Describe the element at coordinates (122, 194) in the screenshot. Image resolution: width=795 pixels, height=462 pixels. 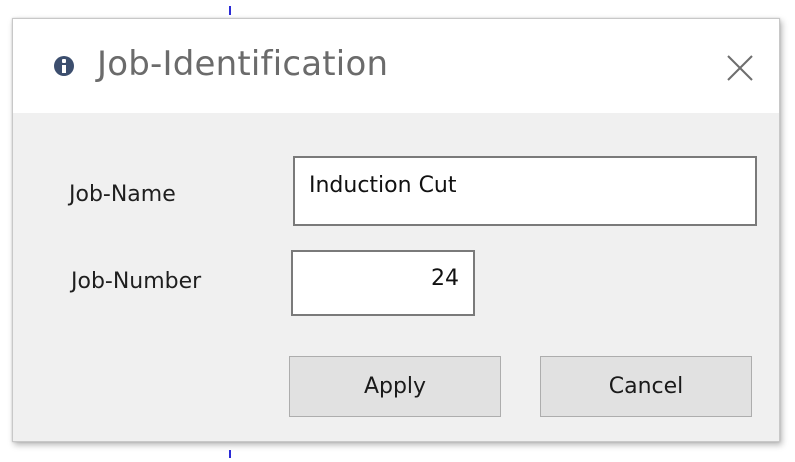
I see `job-name-label: Job-Name` at that location.